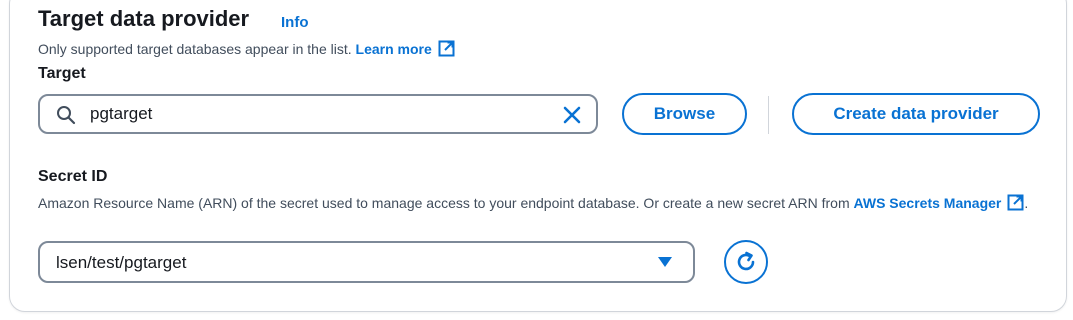  Describe the element at coordinates (572, 115) in the screenshot. I see `close-icon` at that location.